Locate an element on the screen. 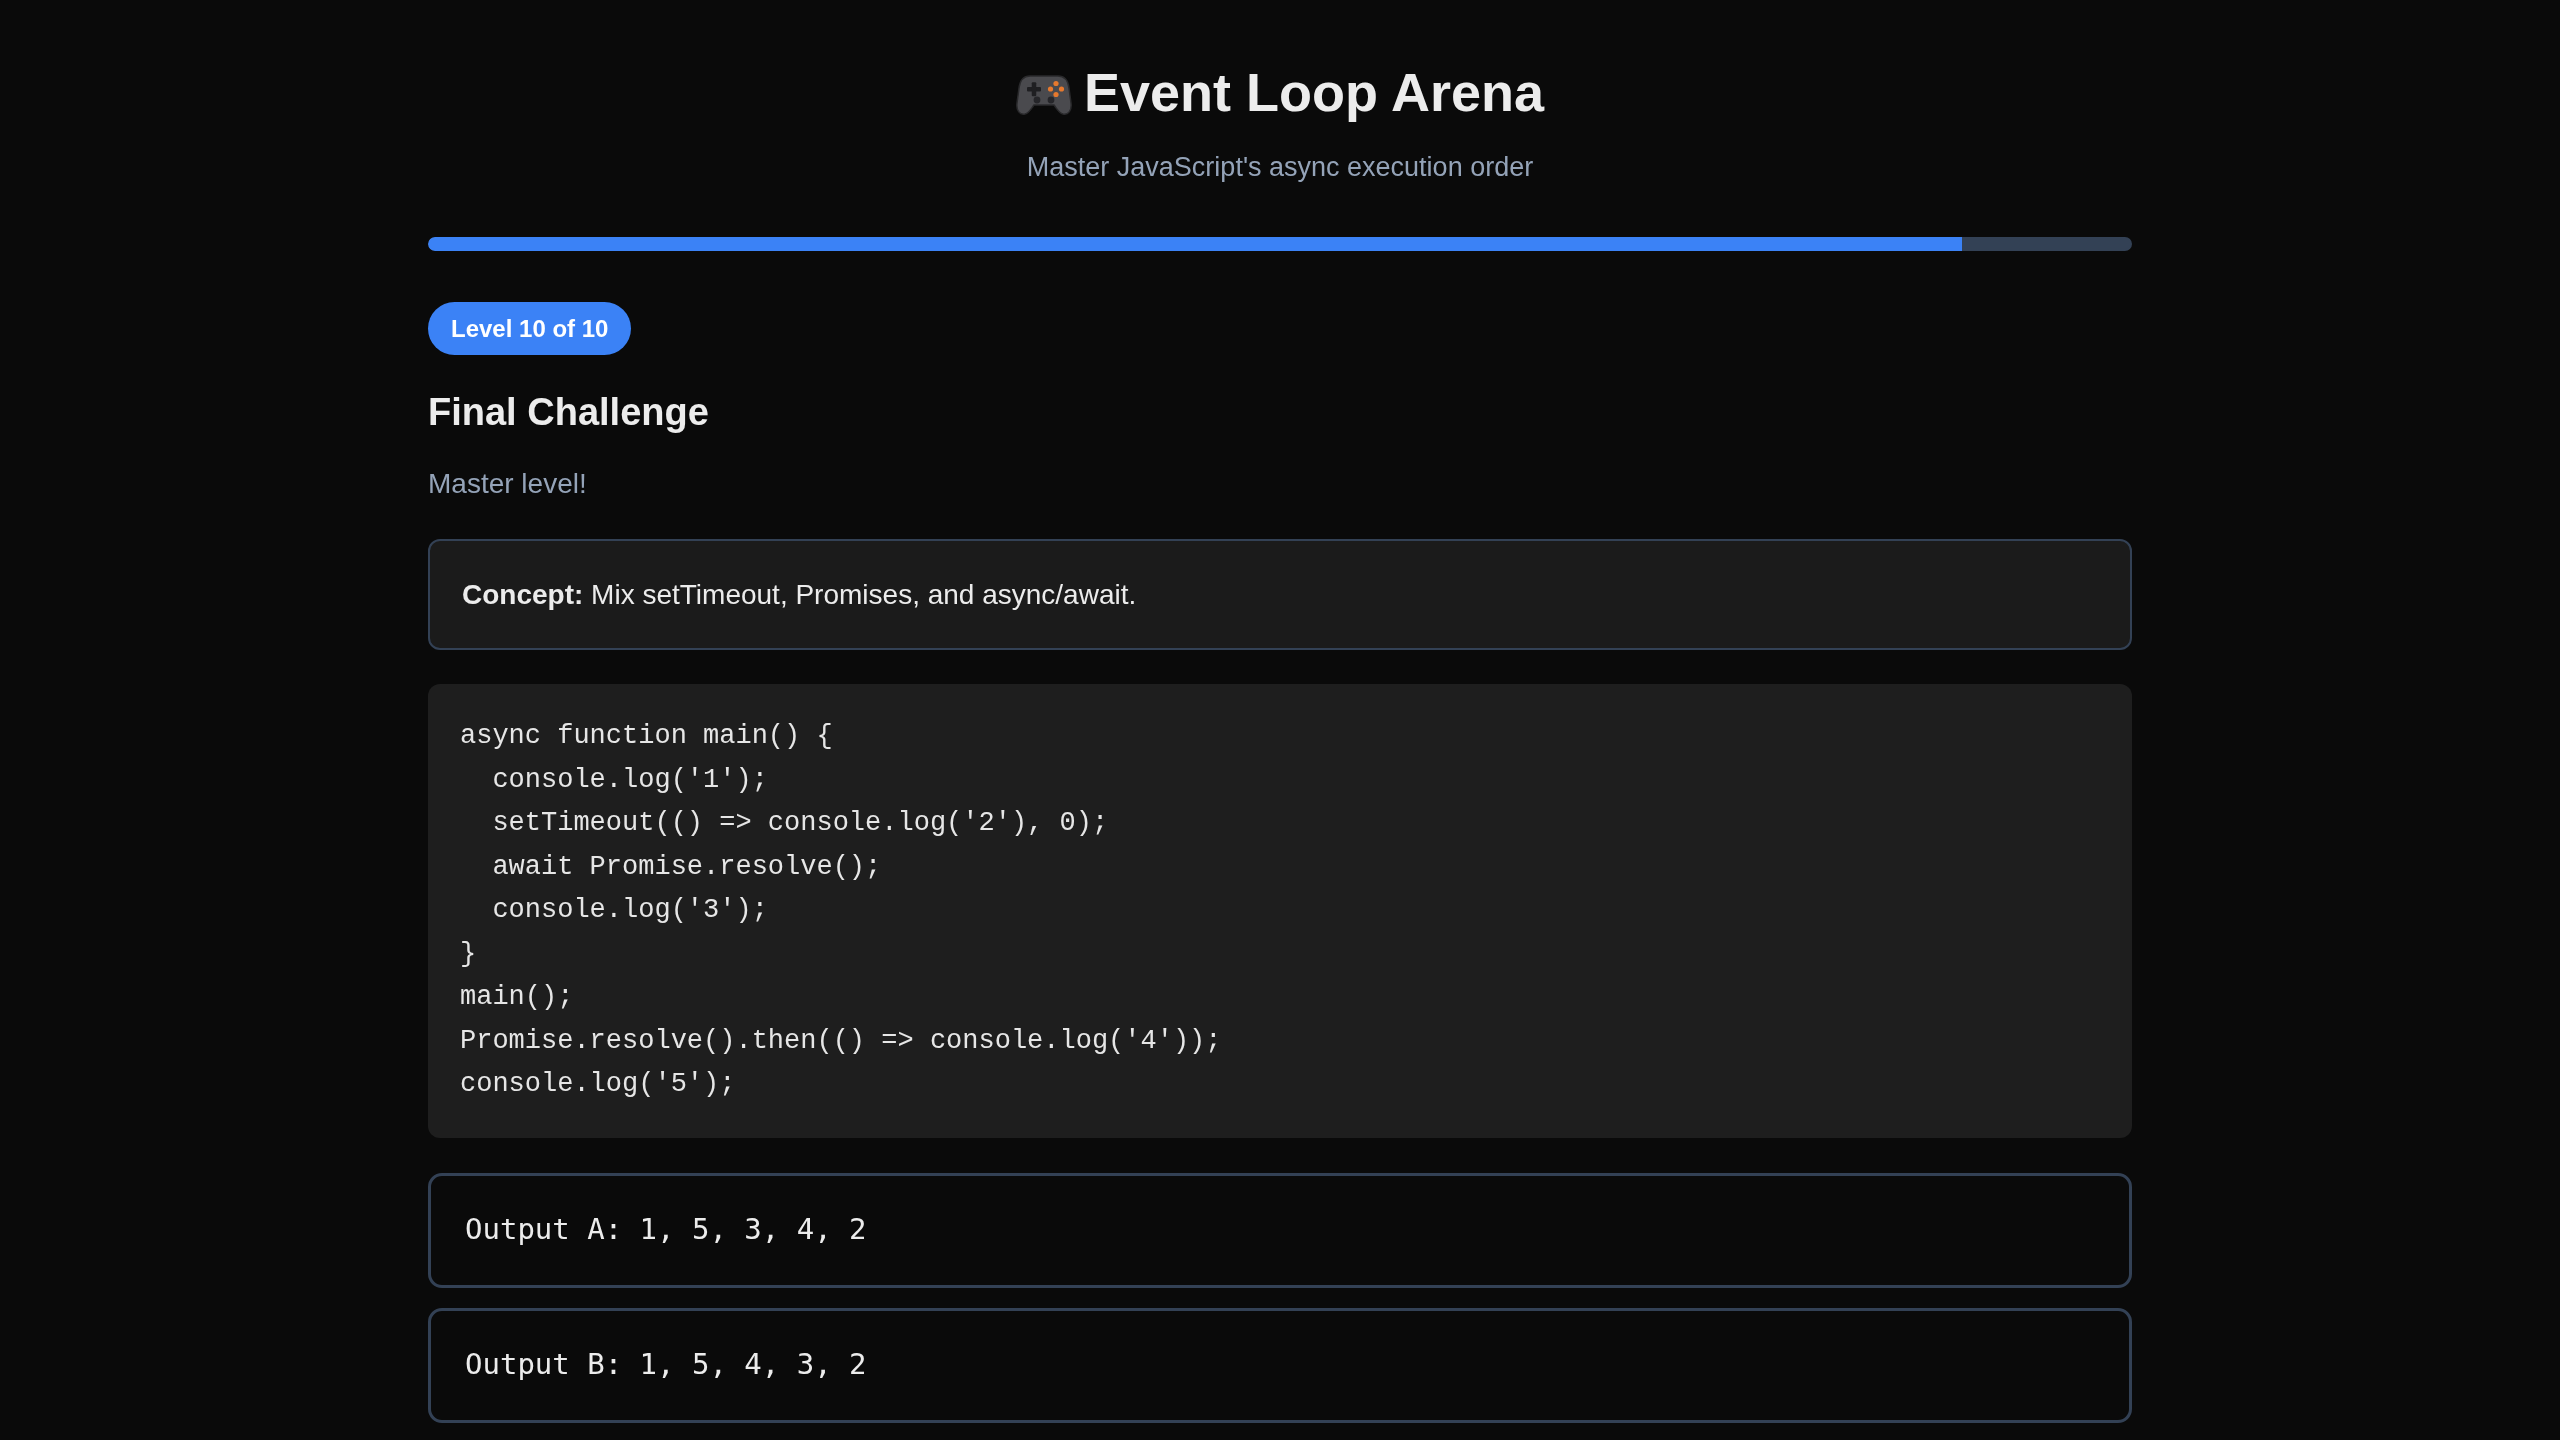 The image size is (2560, 1440). page-title: Event Loop Arena is located at coordinates (1314, 92).